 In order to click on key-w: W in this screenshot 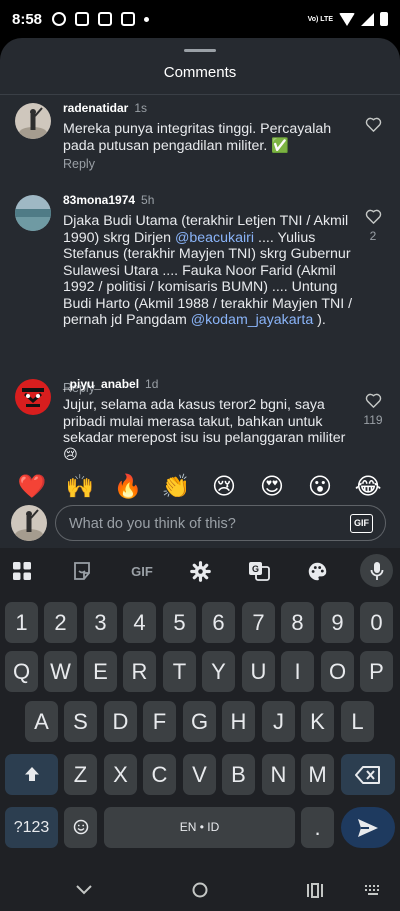, I will do `click(60, 671)`.